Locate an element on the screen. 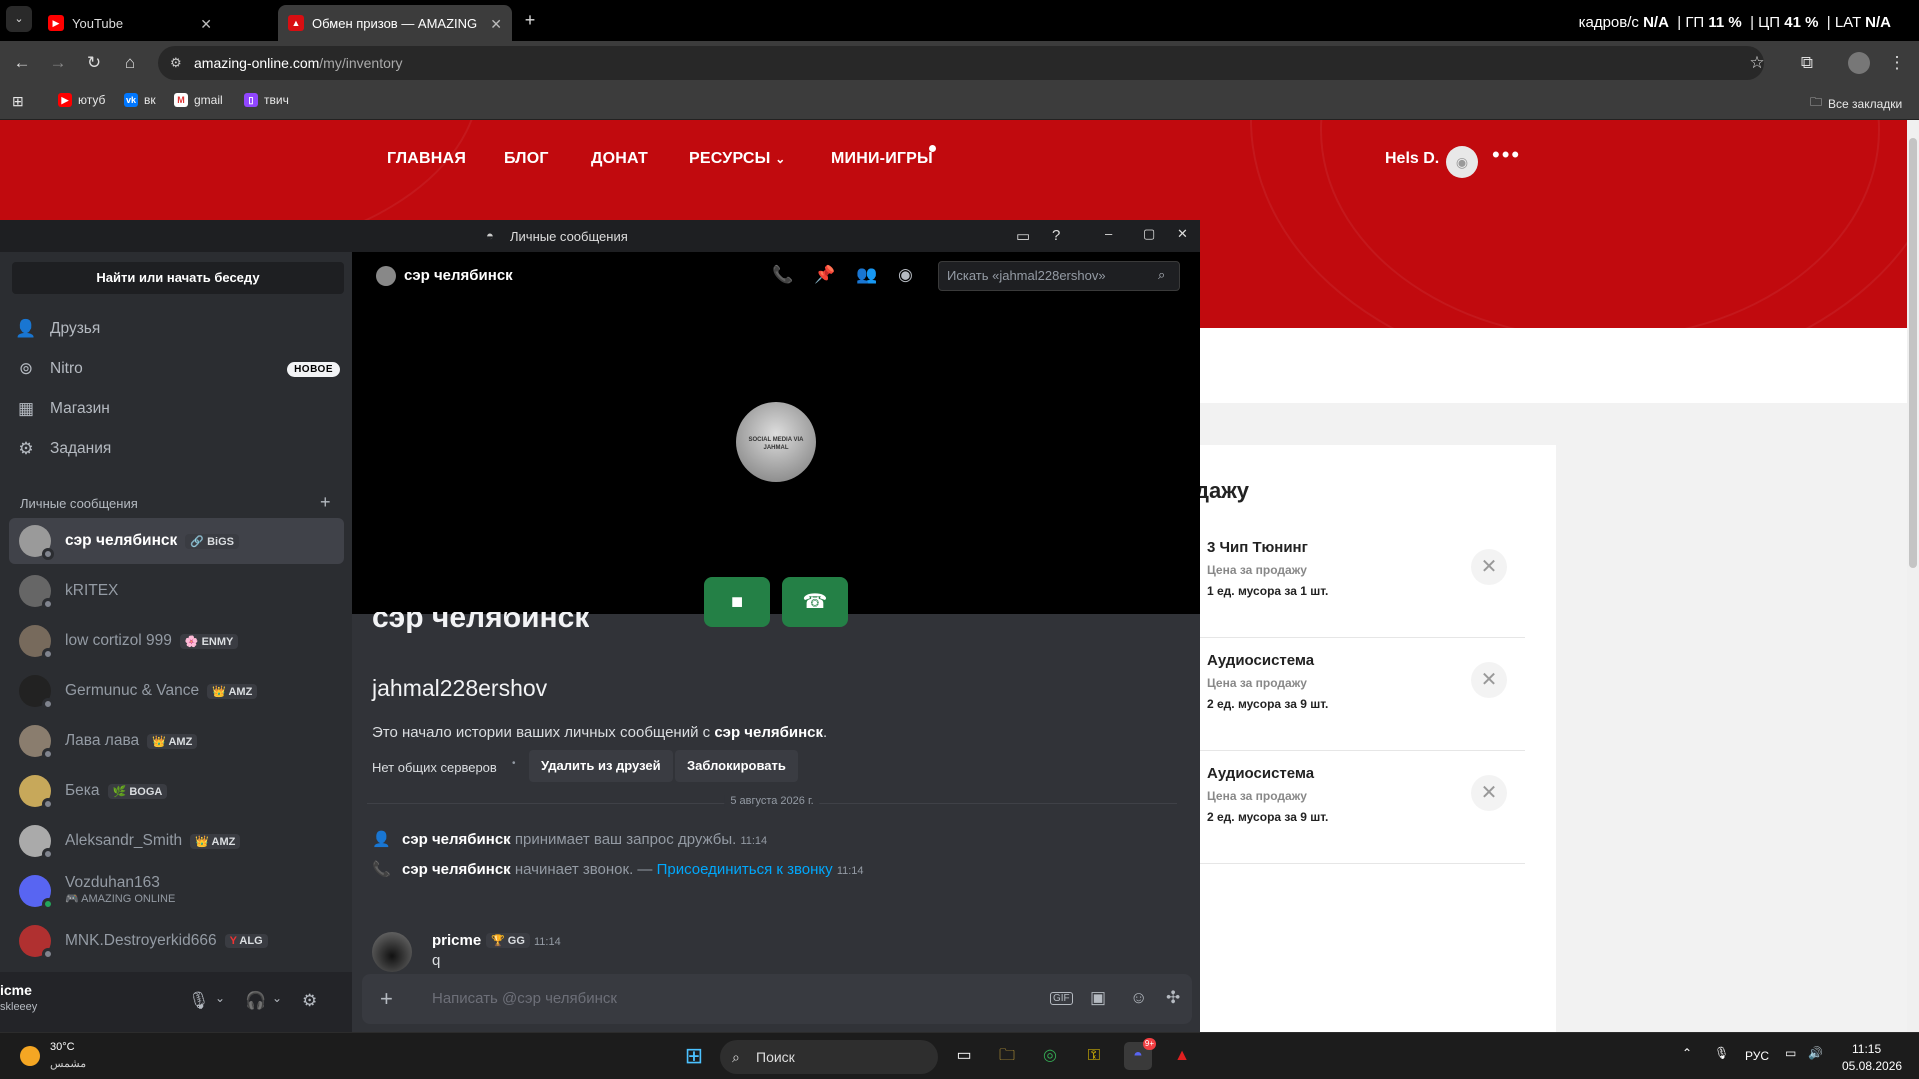 This screenshot has height=1079, width=1919. apps-grid-icon: ⊞ is located at coordinates (18, 101).